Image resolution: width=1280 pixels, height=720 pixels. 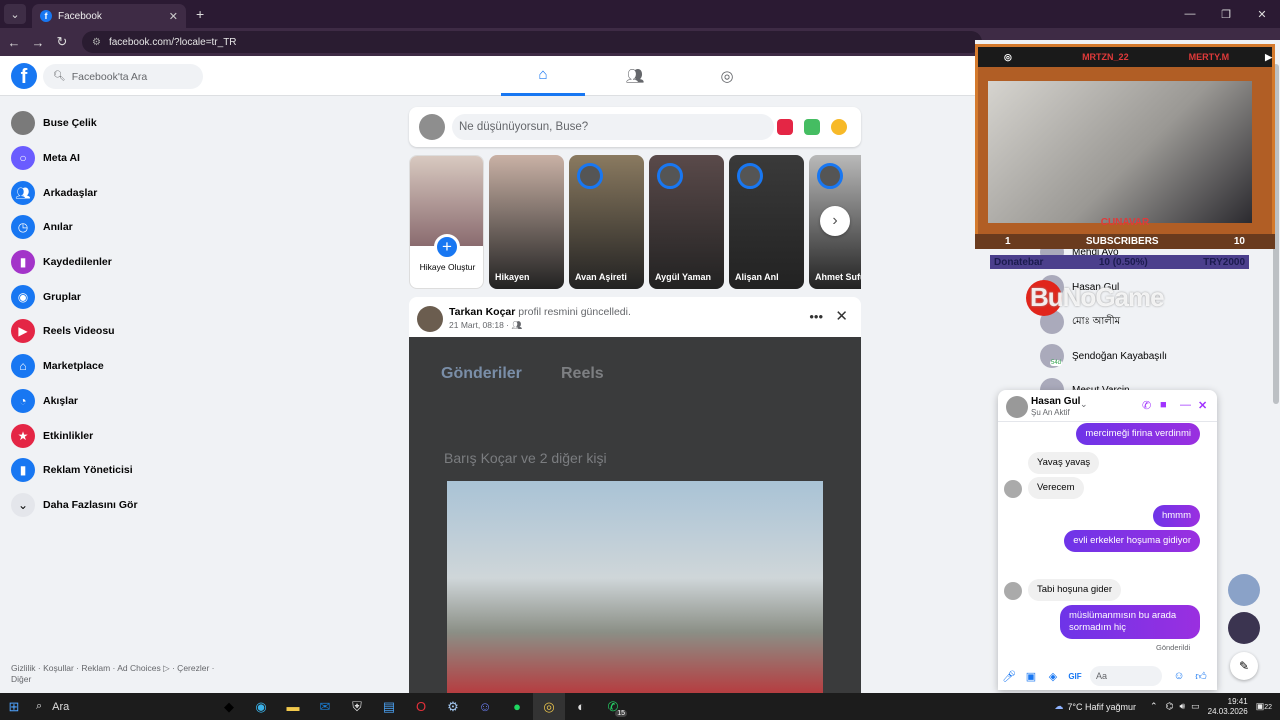 What do you see at coordinates (1195, 706) in the screenshot?
I see `battery-icon: ▭` at bounding box center [1195, 706].